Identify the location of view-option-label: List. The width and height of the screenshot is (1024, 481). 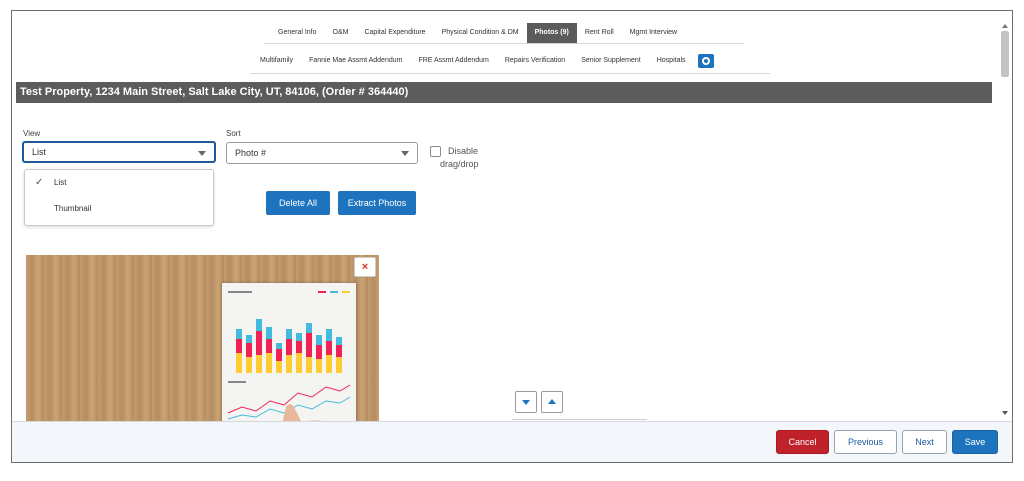
(60, 182).